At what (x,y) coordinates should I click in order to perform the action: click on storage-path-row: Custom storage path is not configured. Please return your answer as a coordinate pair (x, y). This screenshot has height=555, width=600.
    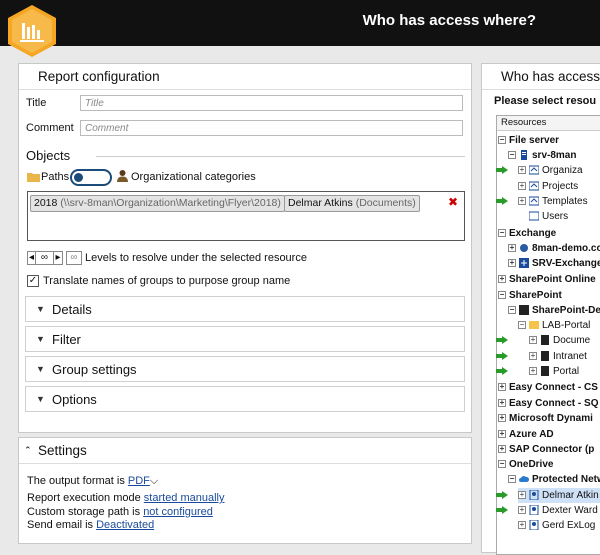
    Looking at the image, I should click on (120, 512).